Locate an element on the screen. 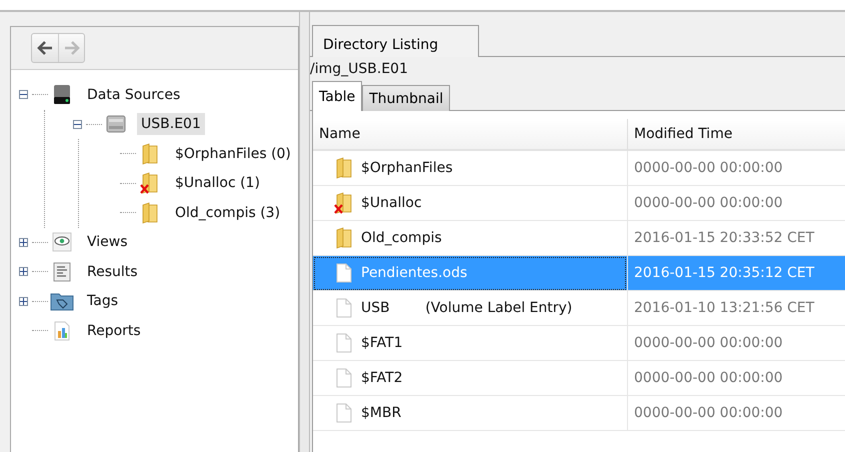  name-cell: $FAT2 is located at coordinates (470, 378).